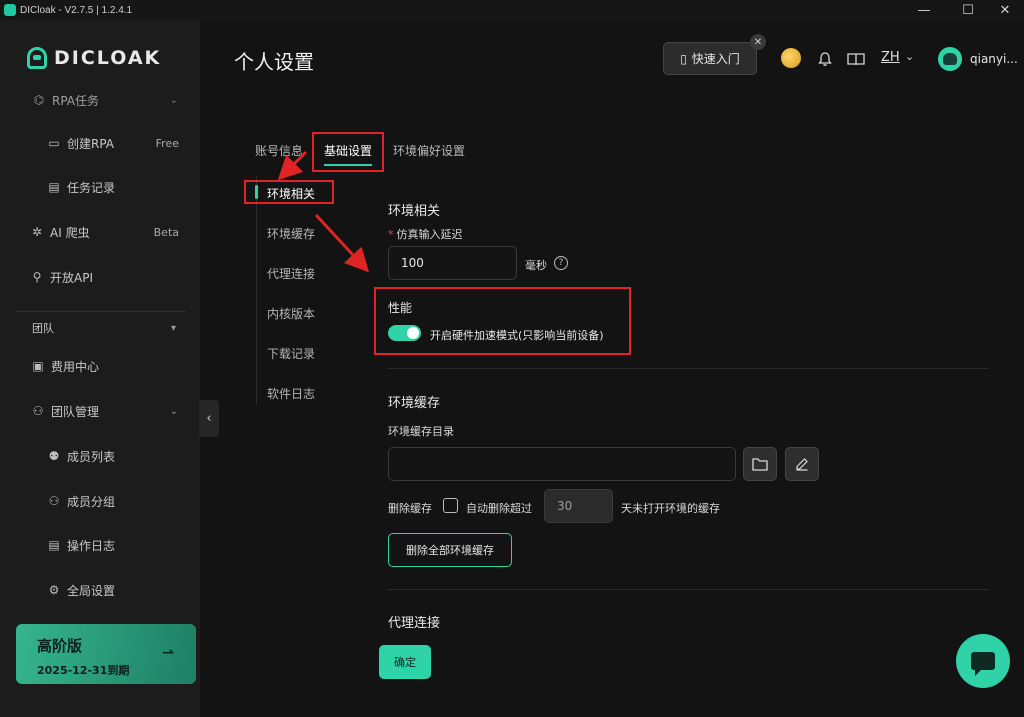 The height and width of the screenshot is (717, 1024). What do you see at coordinates (291, 233) in the screenshot?
I see `subnav-env-cache: 环境缓存` at bounding box center [291, 233].